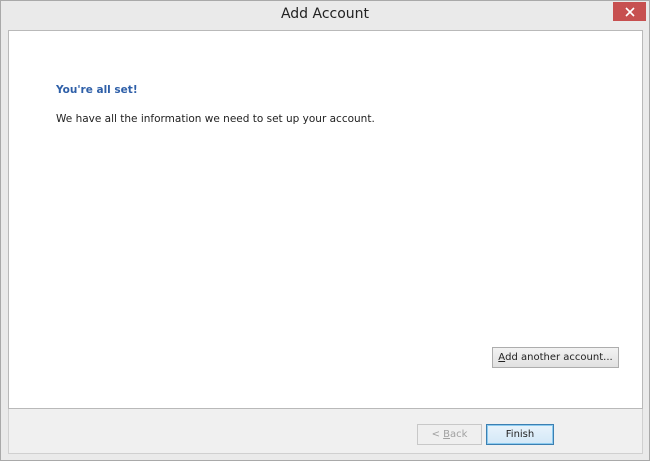  I want to click on back-label: ack, so click(459, 434).